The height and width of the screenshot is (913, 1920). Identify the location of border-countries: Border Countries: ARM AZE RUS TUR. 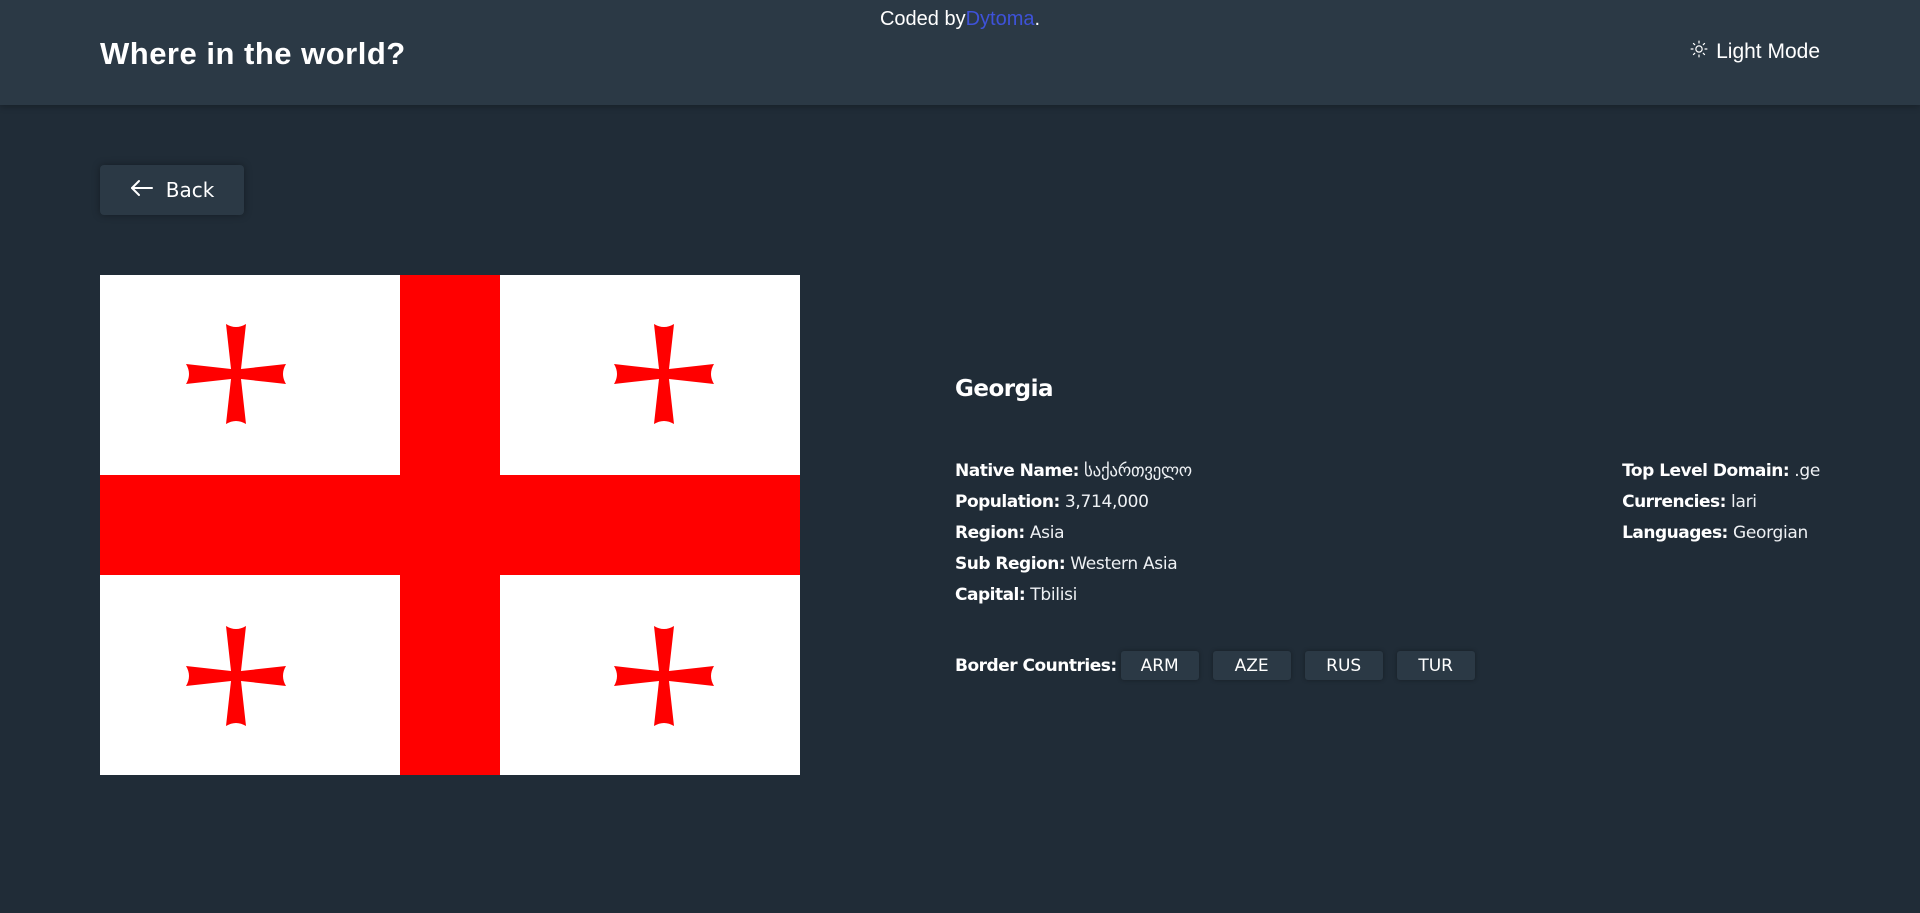
(1215, 665).